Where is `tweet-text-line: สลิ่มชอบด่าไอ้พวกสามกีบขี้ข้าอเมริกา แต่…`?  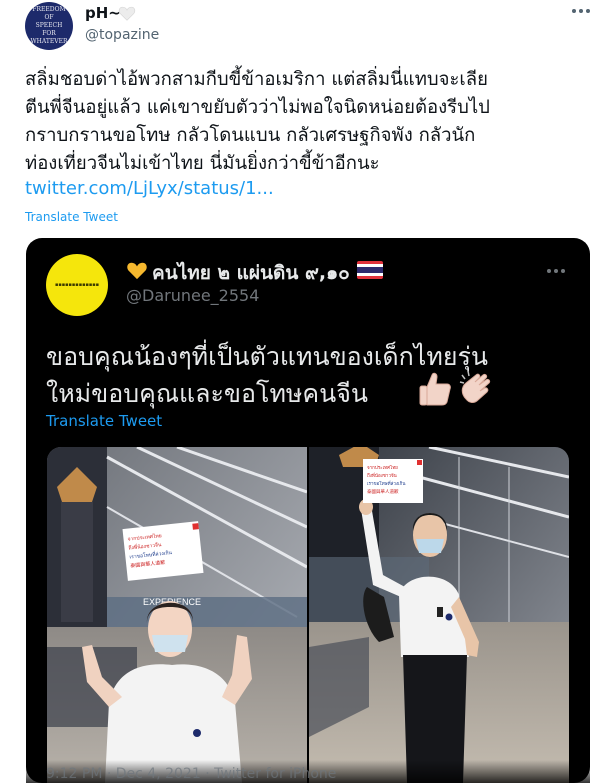
tweet-text-line: สลิ่มชอบด่าไอ้พวกสามกีบขี้ข้าอเมริกา แต่… is located at coordinates (256, 79).